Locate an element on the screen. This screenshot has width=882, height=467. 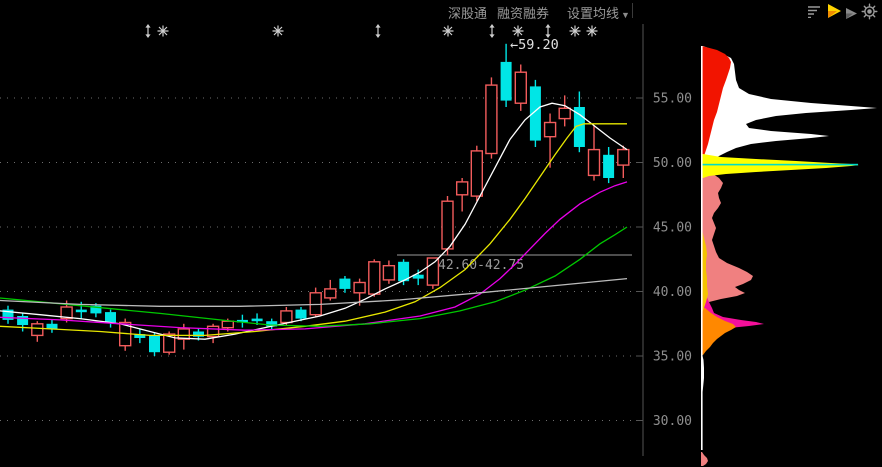
chip-layer-yellow-band is located at coordinates (780, 166).